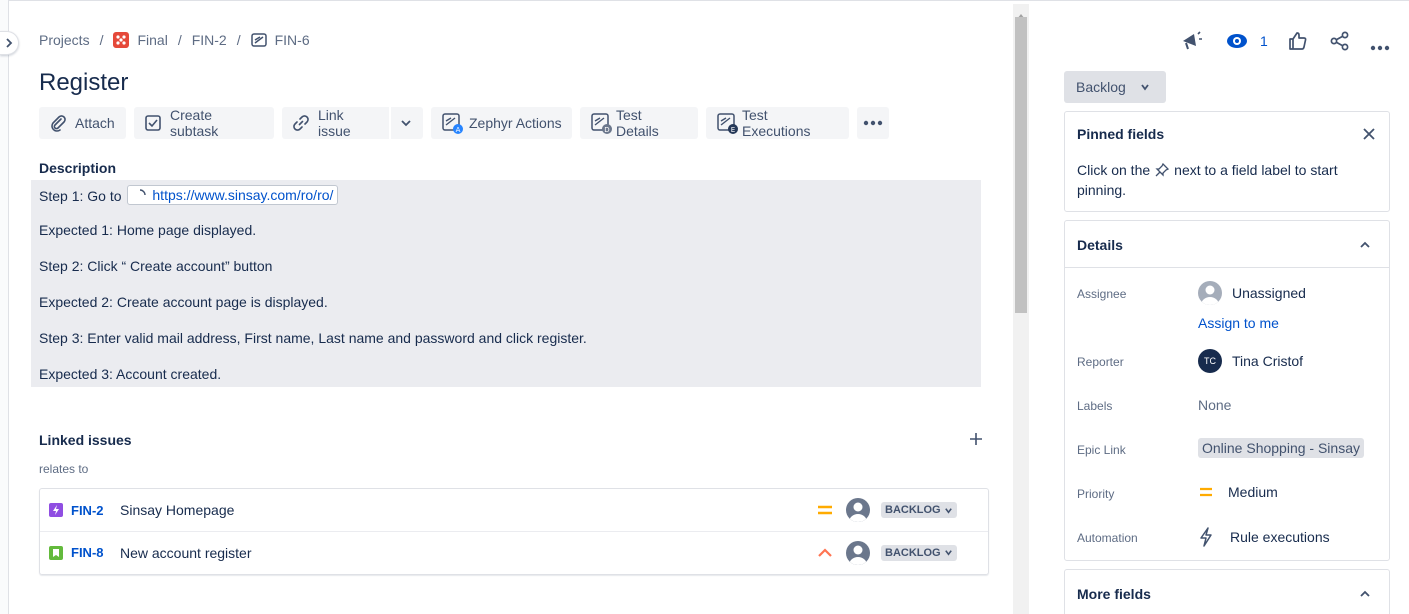 This screenshot has width=1409, height=614. What do you see at coordinates (78, 168) in the screenshot?
I see `description-label: Description` at bounding box center [78, 168].